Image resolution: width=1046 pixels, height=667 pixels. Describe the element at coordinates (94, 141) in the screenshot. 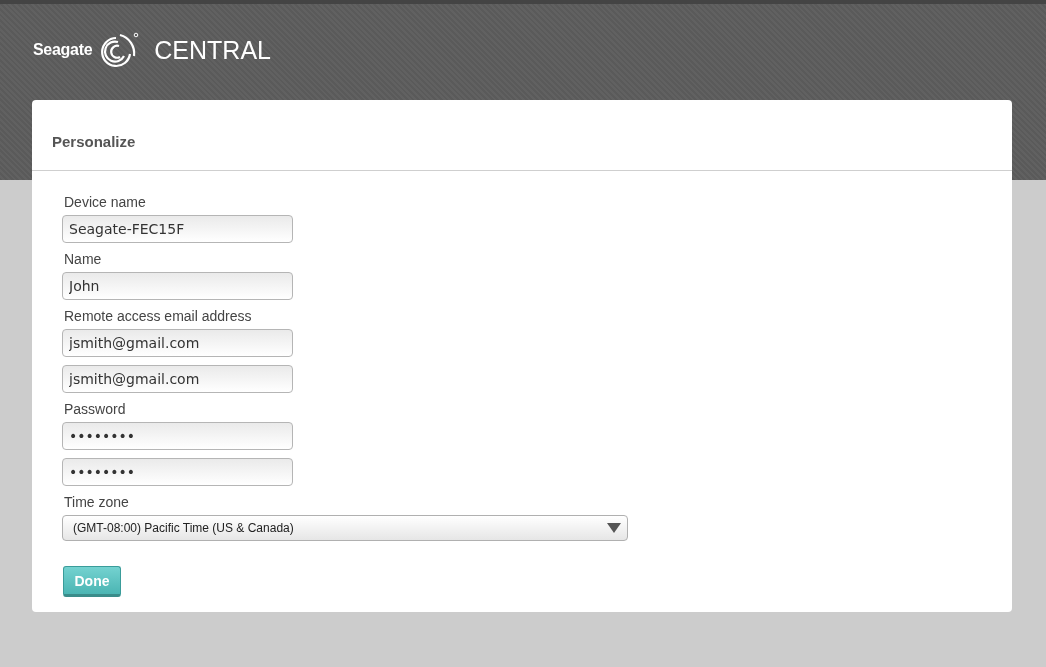

I see `card-title: Personalize` at that location.